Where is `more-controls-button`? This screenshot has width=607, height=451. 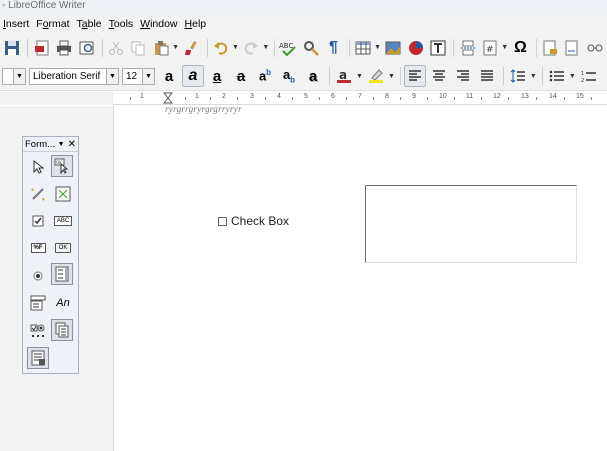
more-controls-button is located at coordinates (38, 331).